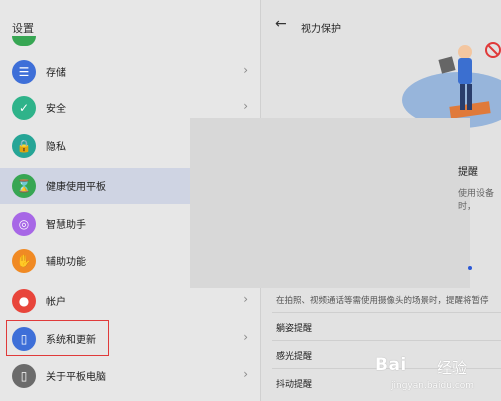 This screenshot has width=501, height=401. Describe the element at coordinates (24, 301) in the screenshot. I see `account-icon: ●` at that location.